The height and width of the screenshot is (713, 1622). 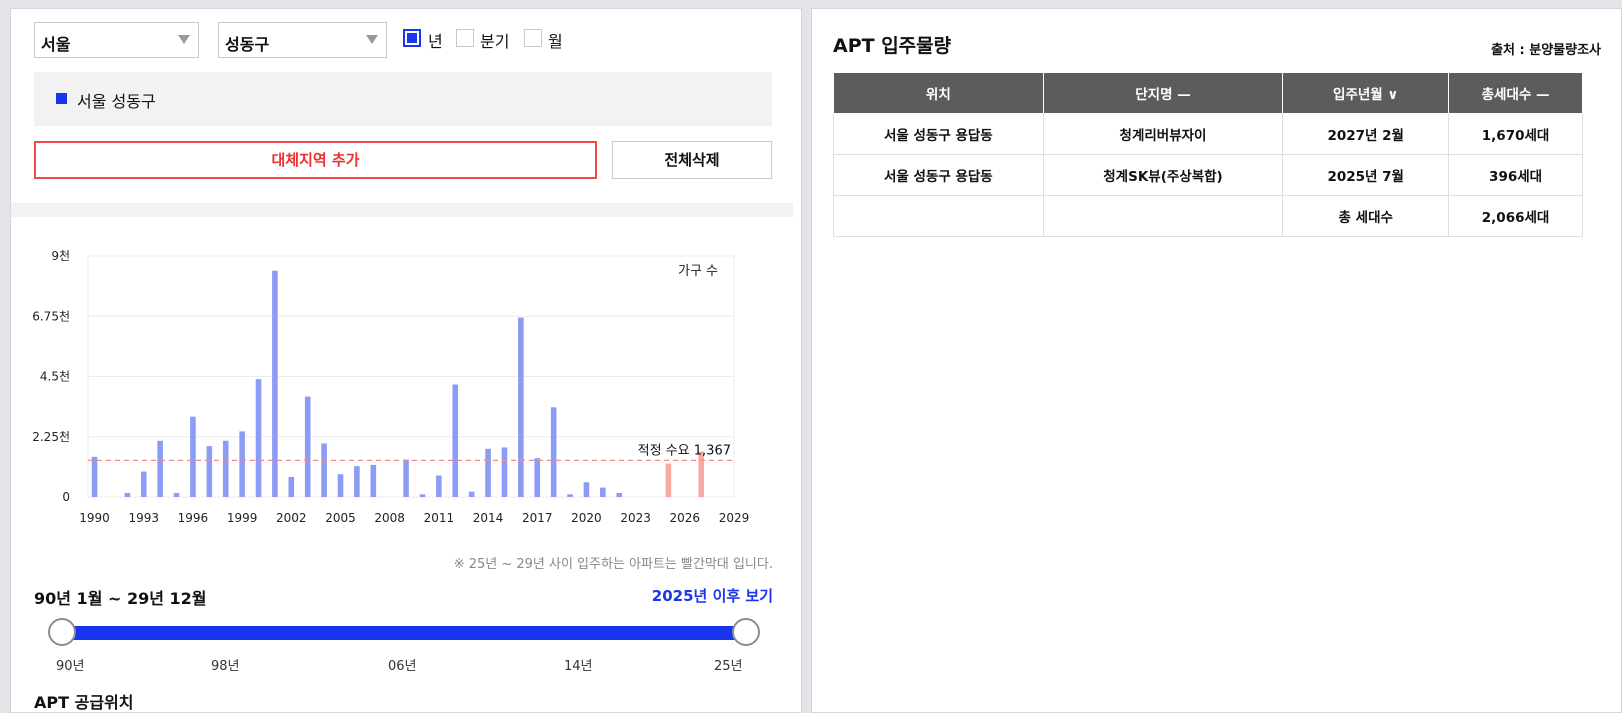 What do you see at coordinates (698, 271) in the screenshot?
I see `y-unit-label: 가구 수` at bounding box center [698, 271].